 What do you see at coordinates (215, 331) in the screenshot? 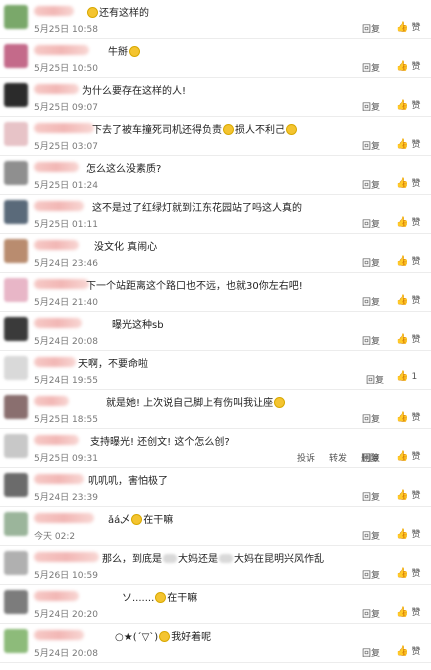
I see `comment-row: 曝光这种sb 5月24日 20:08 回复 👍 赞` at bounding box center [215, 331].